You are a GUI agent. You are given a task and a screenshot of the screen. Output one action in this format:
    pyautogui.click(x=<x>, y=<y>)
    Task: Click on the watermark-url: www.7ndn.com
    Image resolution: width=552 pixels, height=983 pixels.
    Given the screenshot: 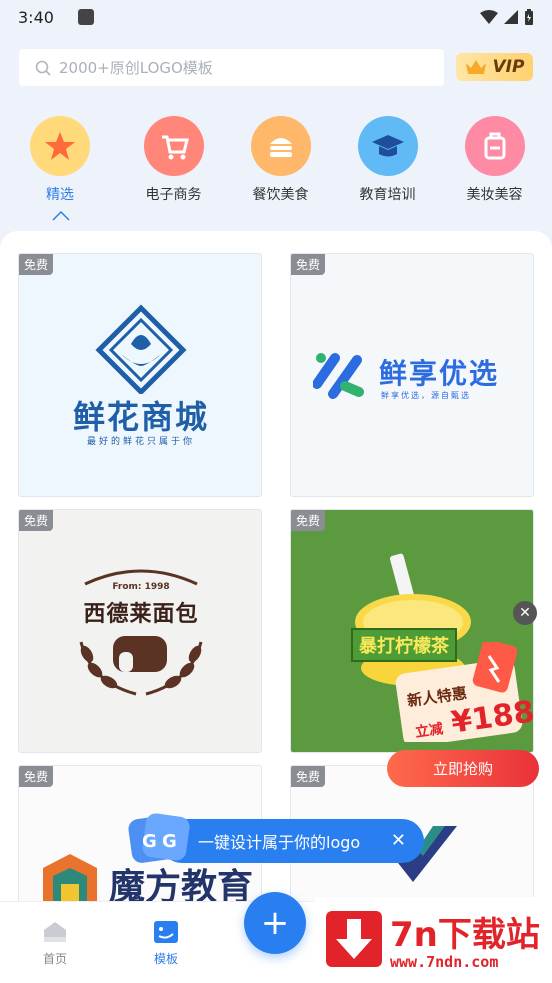 What is the action you would take?
    pyautogui.click(x=444, y=962)
    